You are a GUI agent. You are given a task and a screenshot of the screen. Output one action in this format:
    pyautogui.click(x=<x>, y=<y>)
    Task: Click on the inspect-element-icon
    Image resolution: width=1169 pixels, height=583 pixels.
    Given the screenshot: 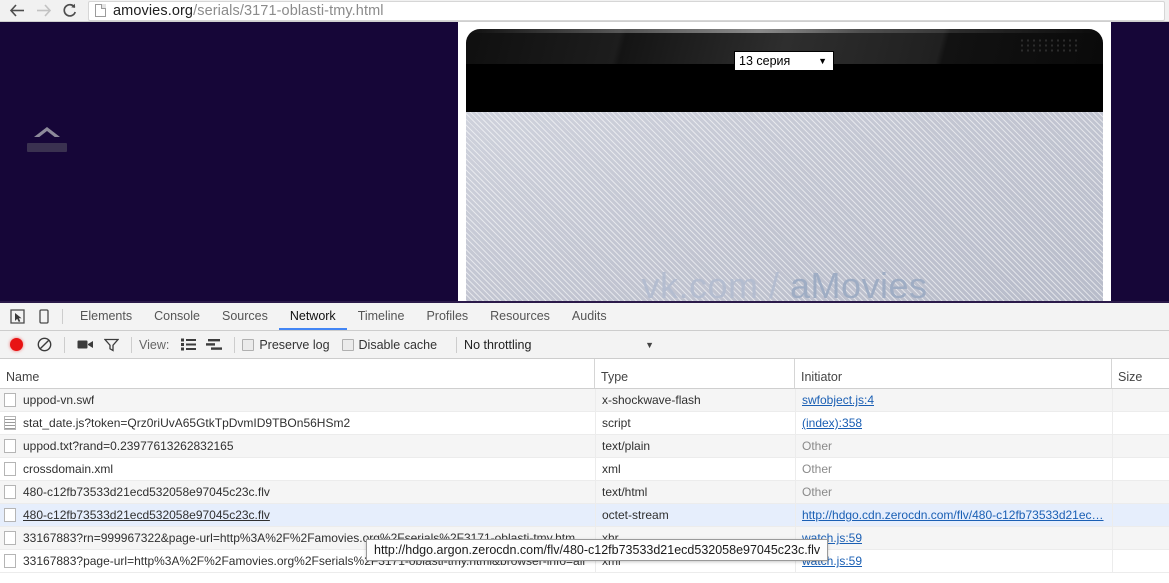 What is the action you would take?
    pyautogui.click(x=17, y=316)
    